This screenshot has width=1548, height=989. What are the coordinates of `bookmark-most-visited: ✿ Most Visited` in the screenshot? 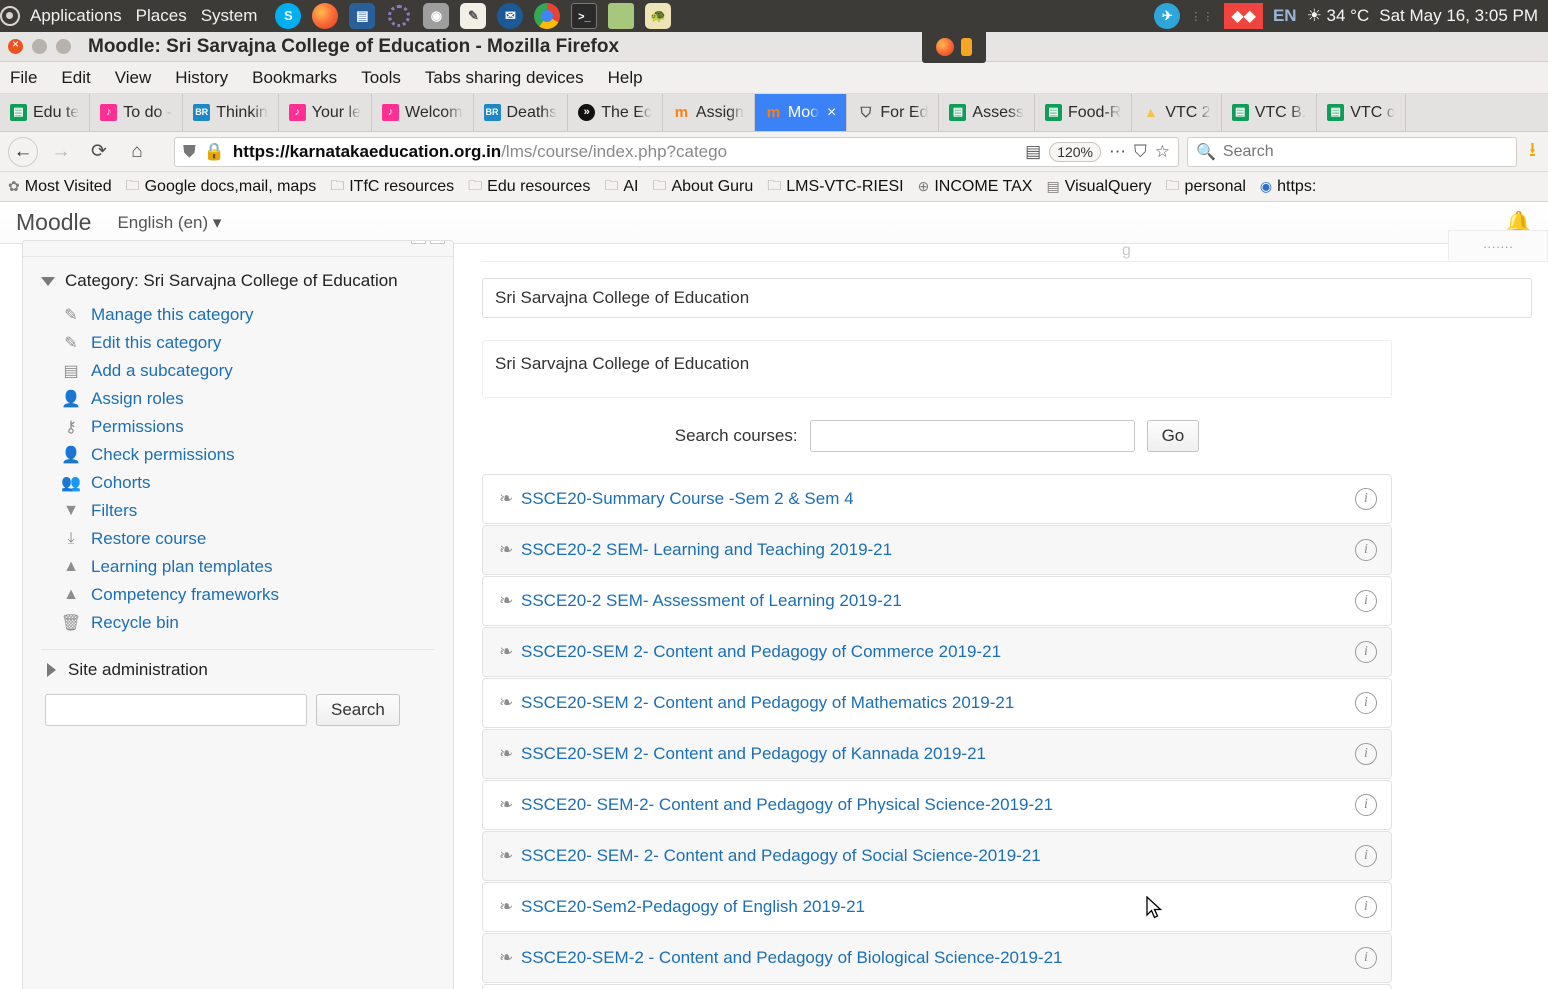 It's located at (60, 187).